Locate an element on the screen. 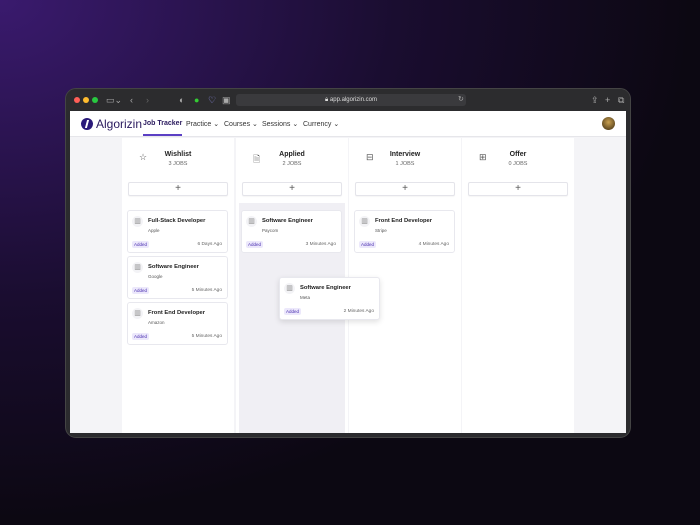  user-avatar is located at coordinates (608, 123).